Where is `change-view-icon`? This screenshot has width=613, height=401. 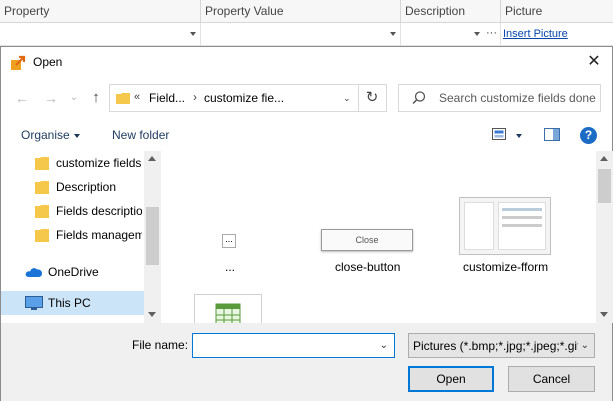
change-view-icon is located at coordinates (499, 134).